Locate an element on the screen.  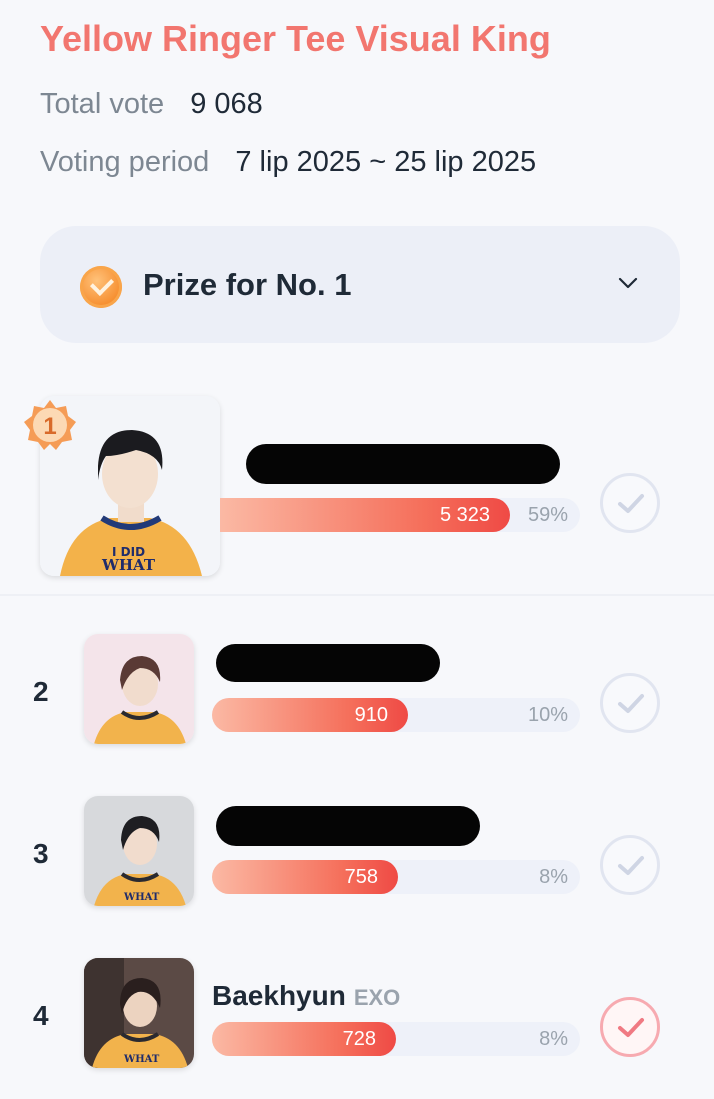
vote-bar-track: 758 8% is located at coordinates (396, 877).